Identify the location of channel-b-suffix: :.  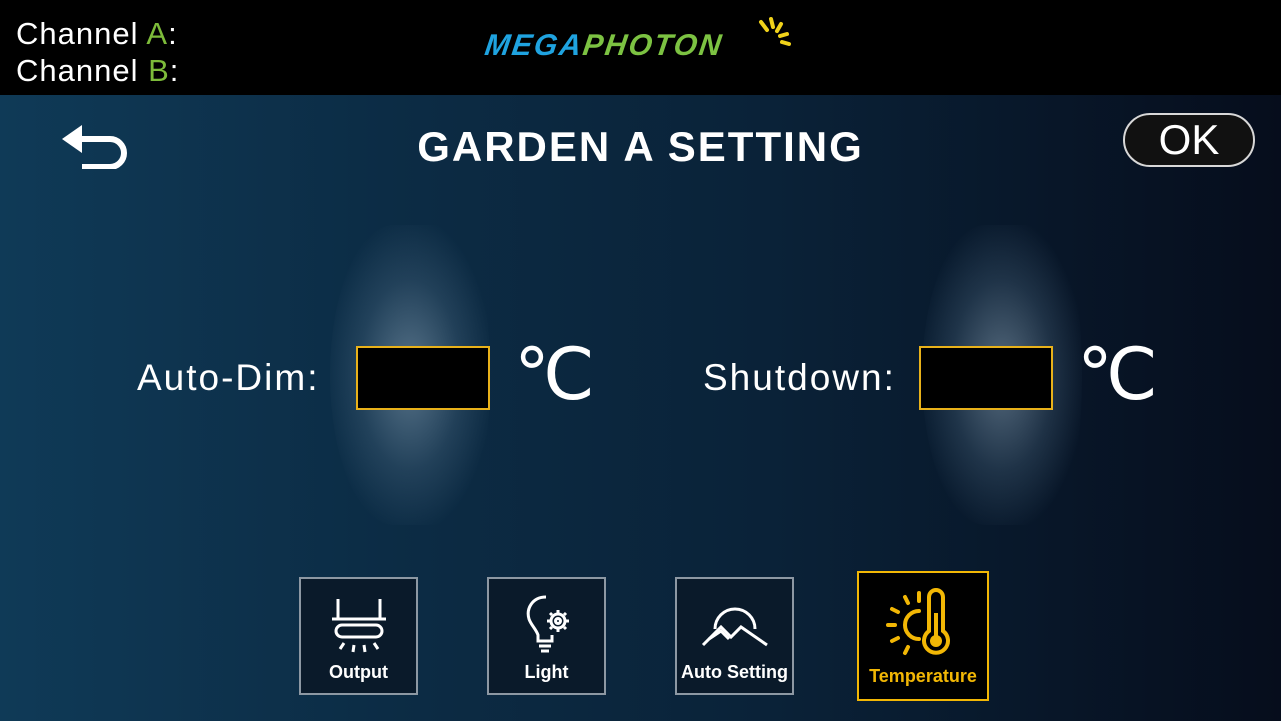
(174, 70).